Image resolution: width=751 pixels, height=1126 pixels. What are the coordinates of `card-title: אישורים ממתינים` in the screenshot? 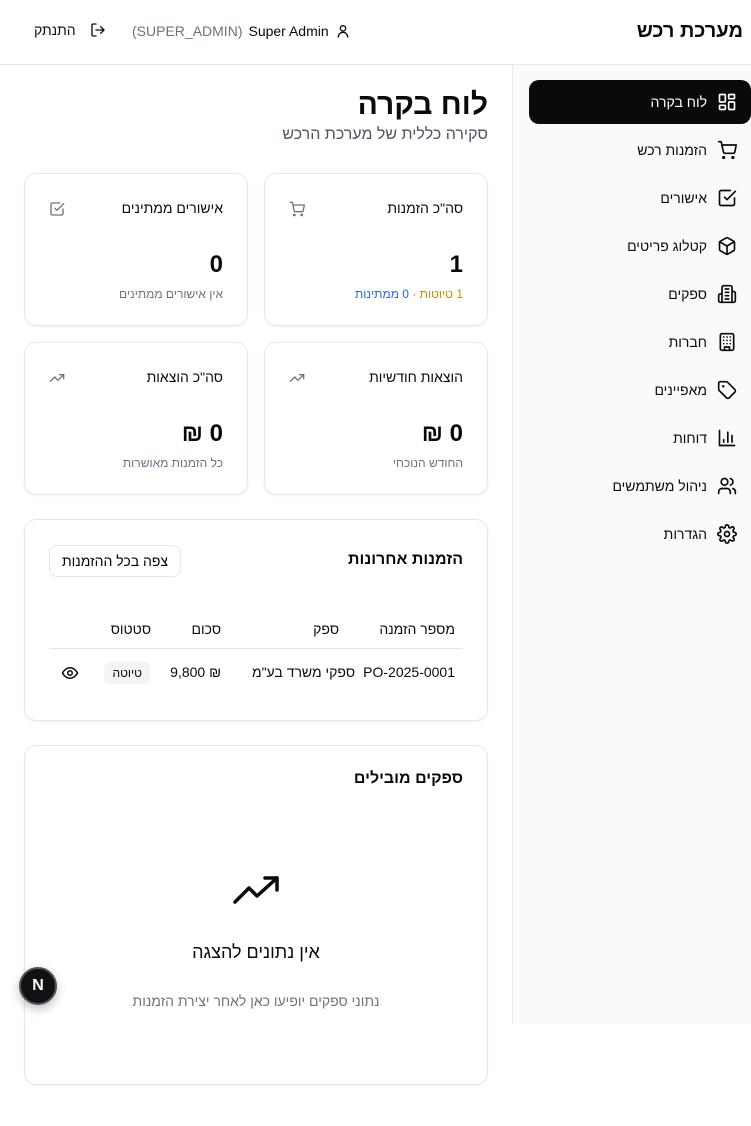 It's located at (172, 208).